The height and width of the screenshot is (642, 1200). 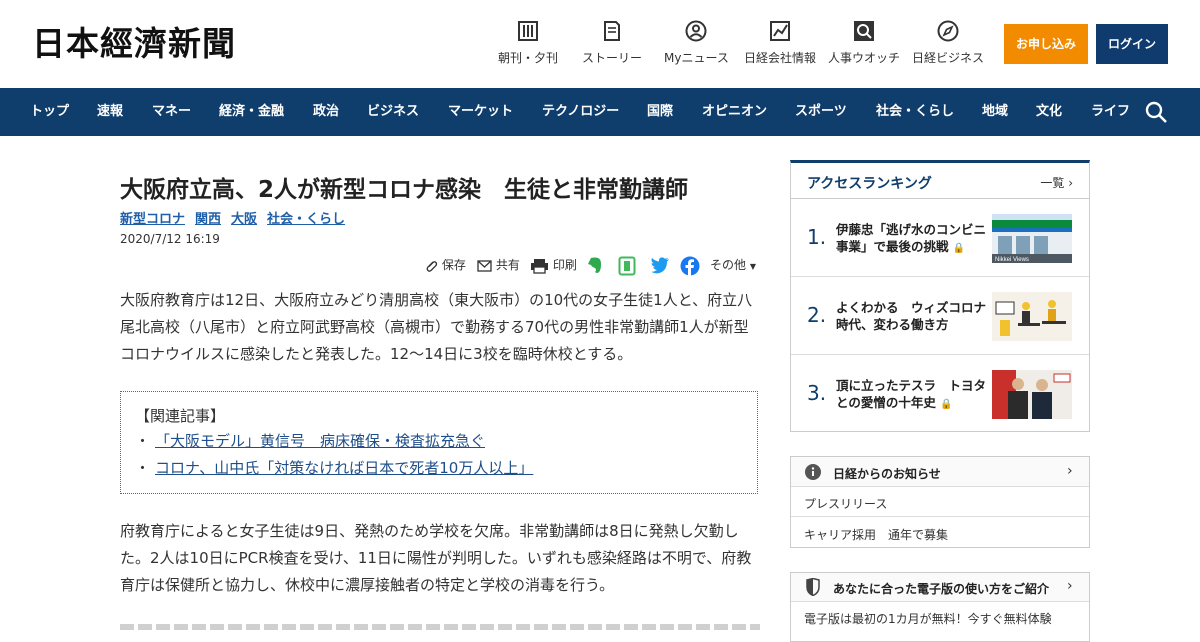 I want to click on nikkei-notices: 日経からのお知らせ › プレスリリース キャリア採用 通年で募集, so click(x=940, y=502).